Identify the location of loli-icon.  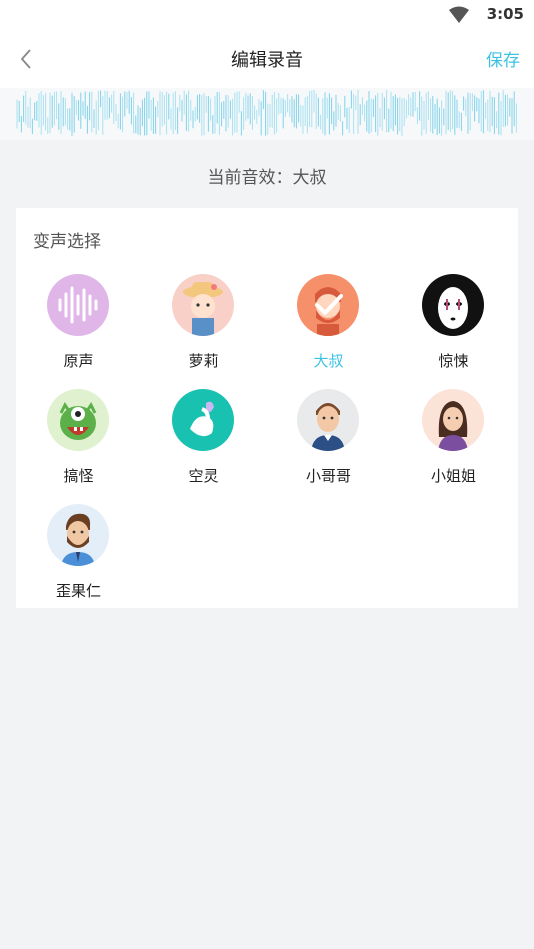
(203, 305).